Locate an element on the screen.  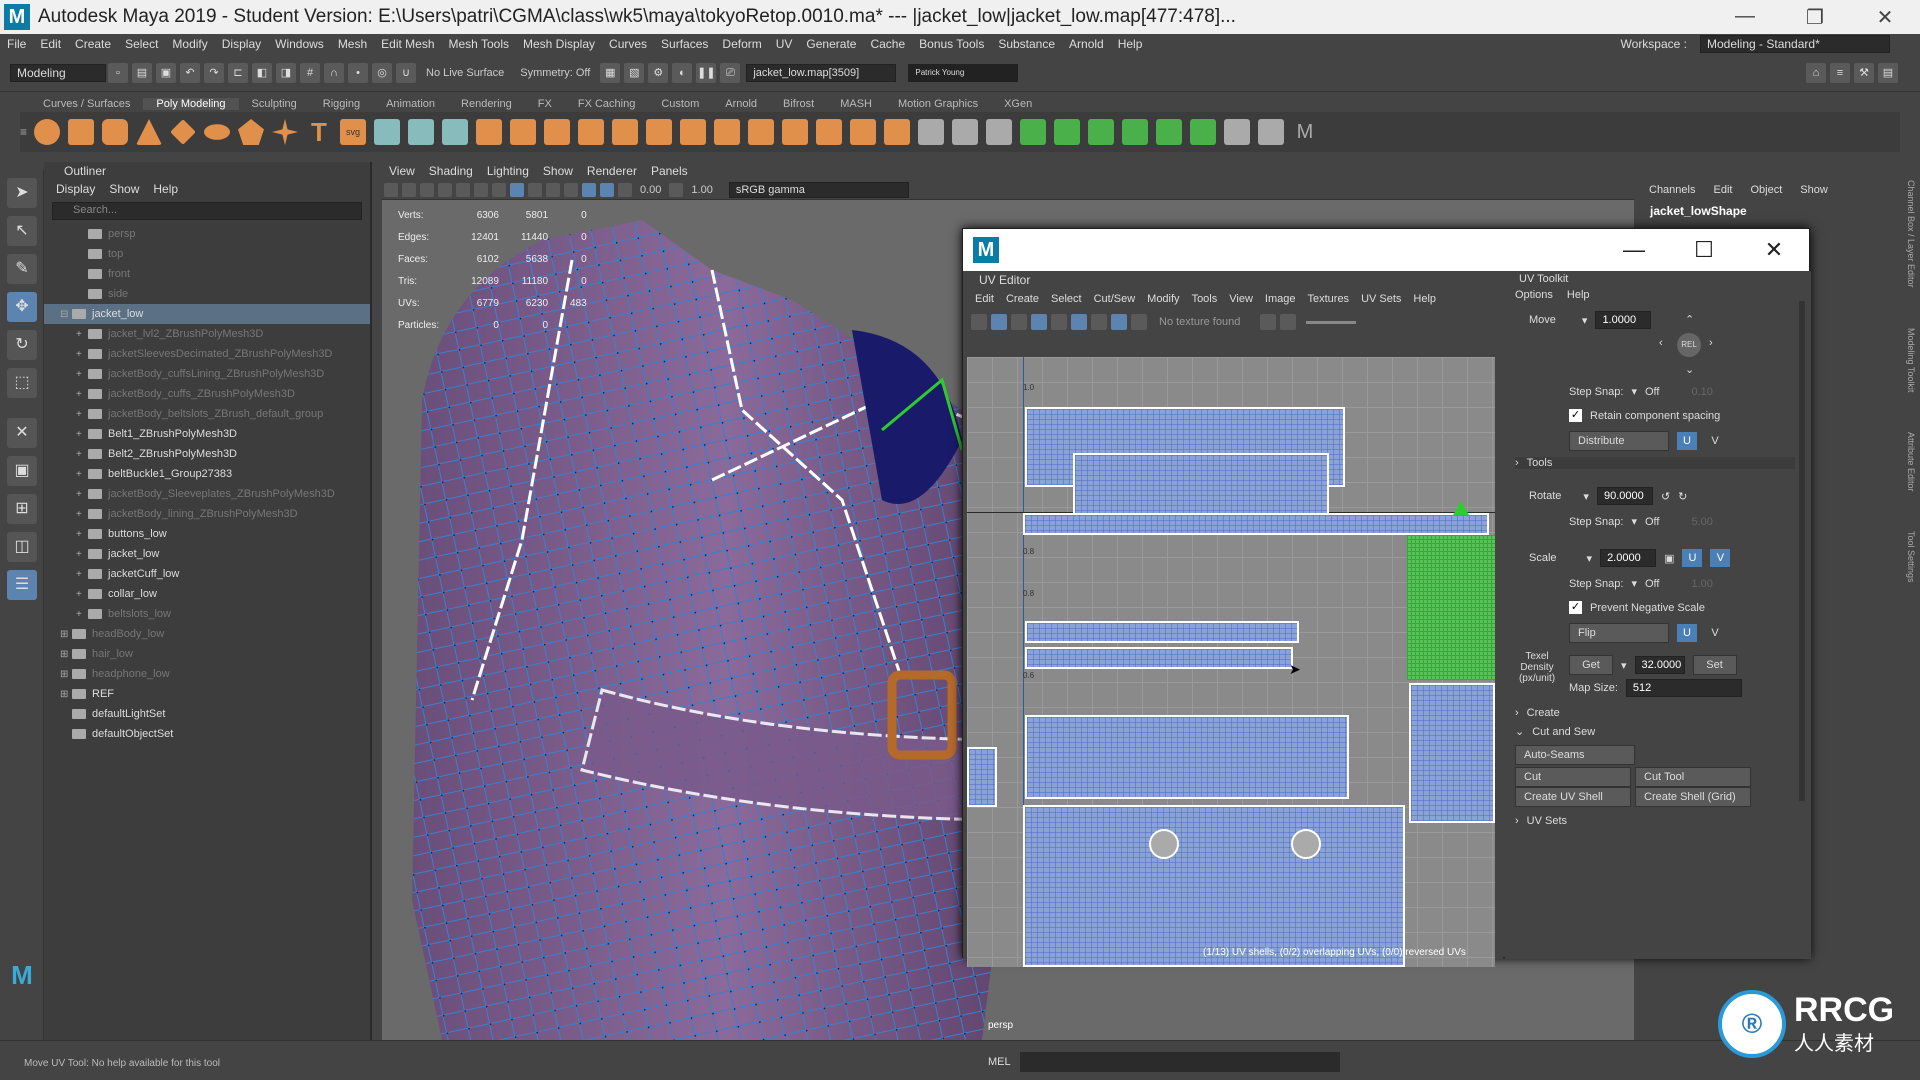
four-view-icon: ⊞ is located at coordinates (22, 509).